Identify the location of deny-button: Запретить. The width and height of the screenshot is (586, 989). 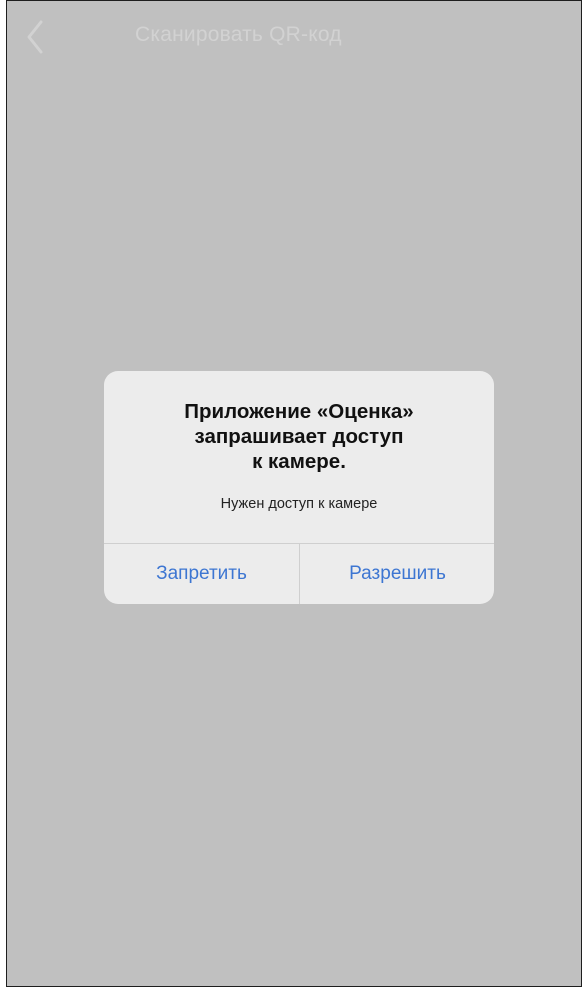
(201, 574).